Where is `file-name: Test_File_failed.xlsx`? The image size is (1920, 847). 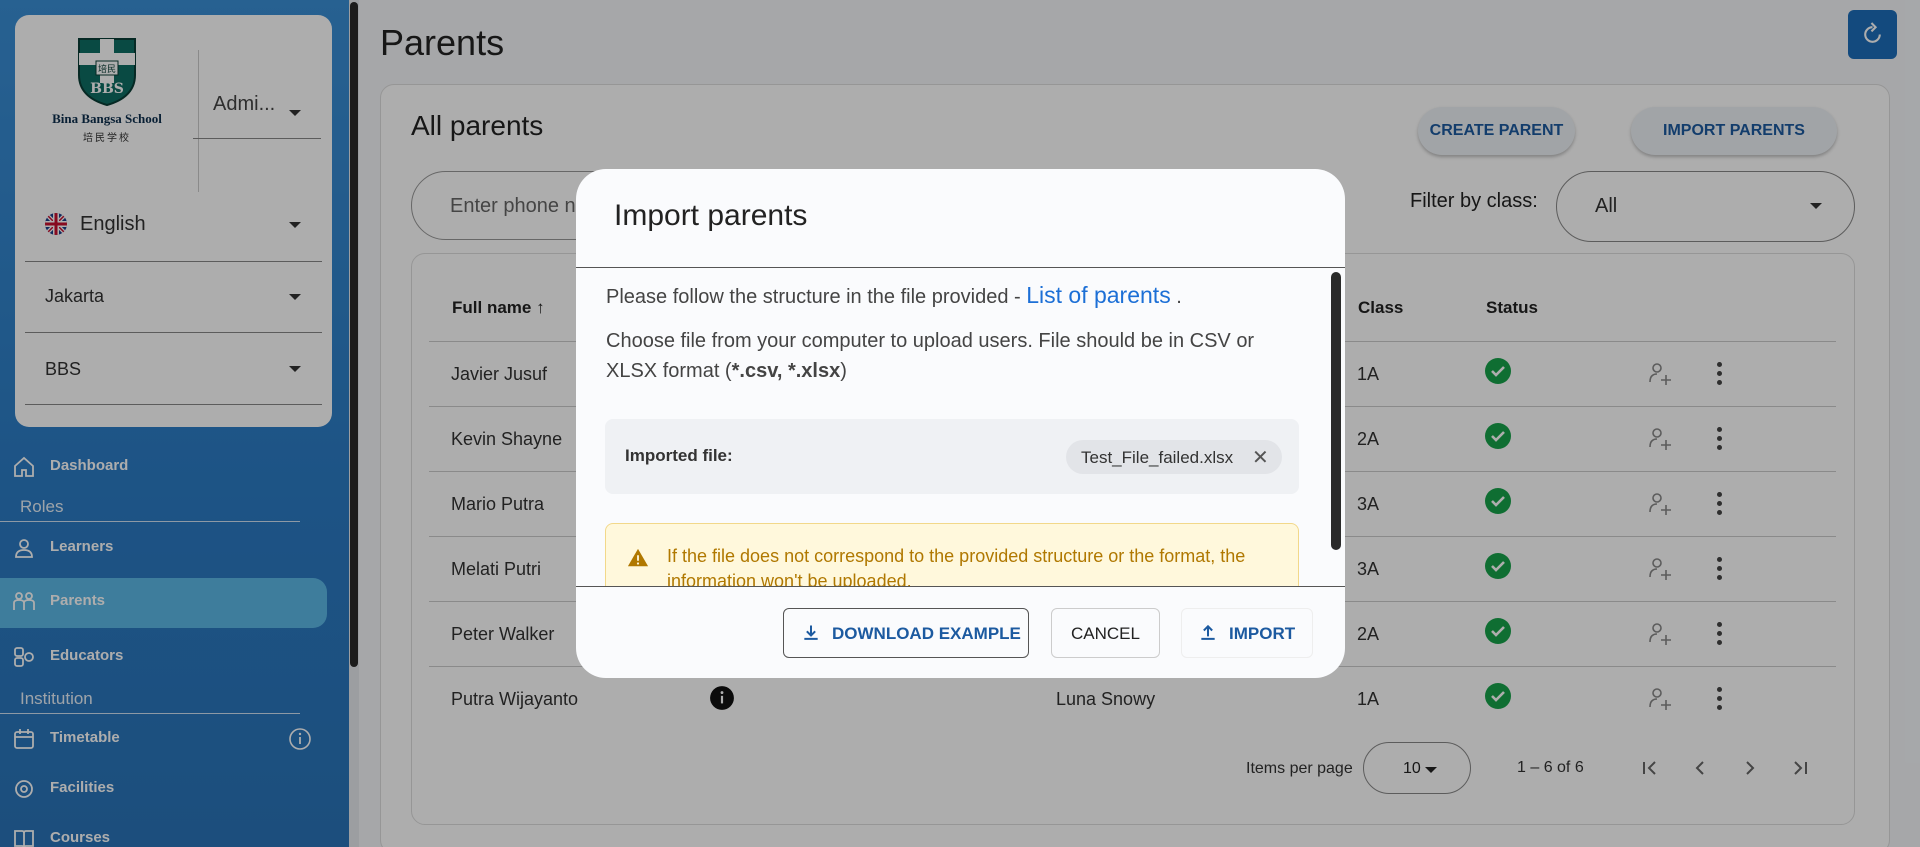
file-name: Test_File_failed.xlsx is located at coordinates (1157, 457).